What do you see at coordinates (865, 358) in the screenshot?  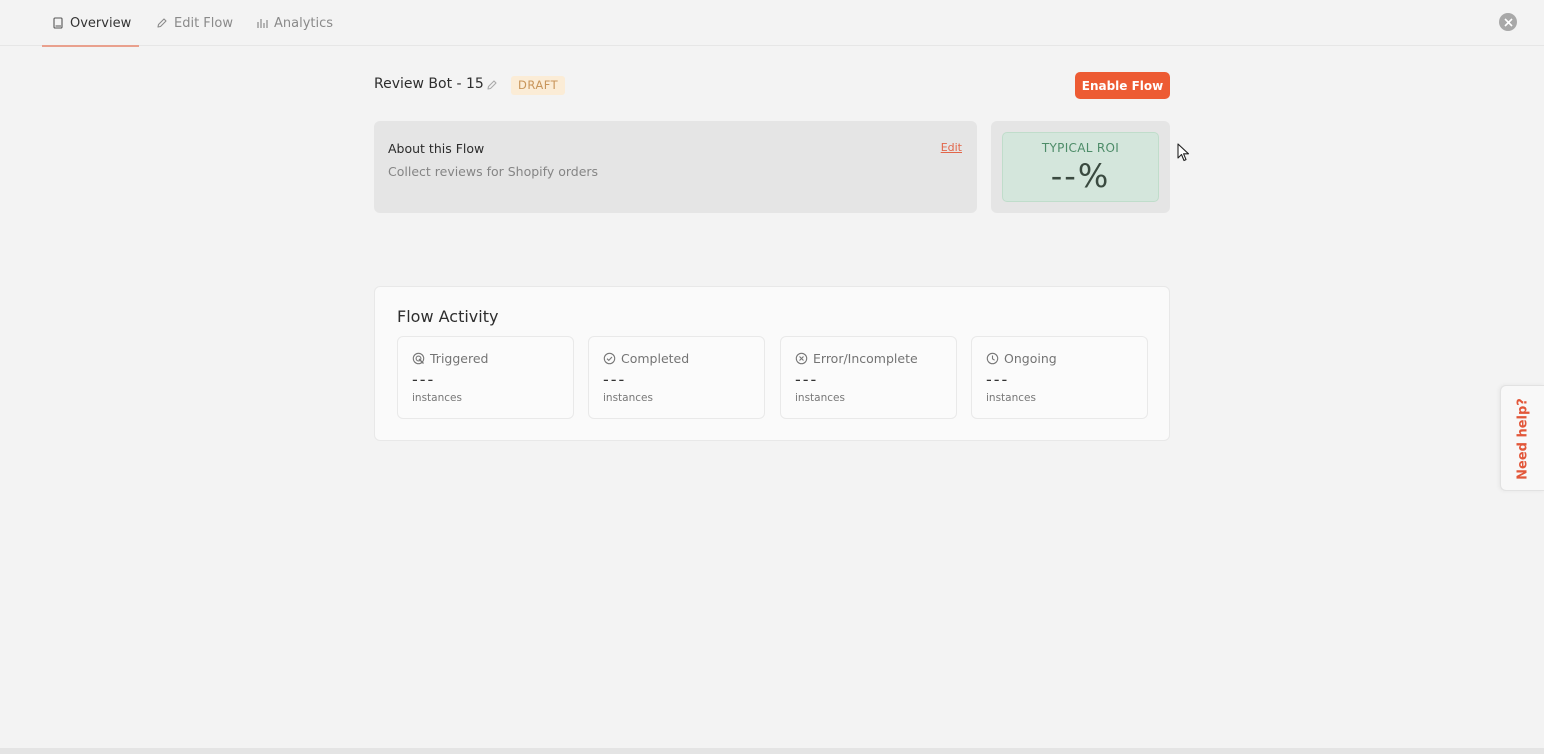 I see `stat-label: Error/Incomplete` at bounding box center [865, 358].